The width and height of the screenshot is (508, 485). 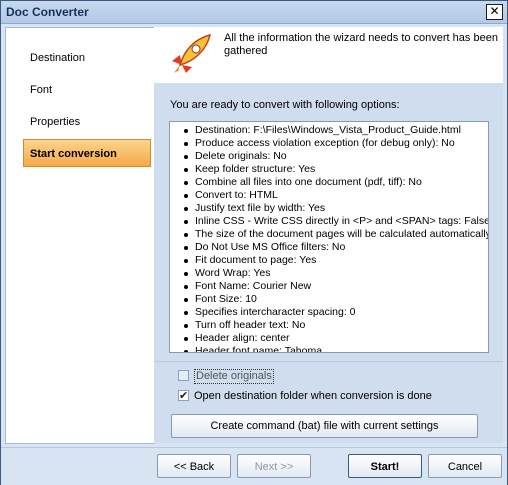 I want to click on window-title: Doc Converter, so click(x=47, y=12).